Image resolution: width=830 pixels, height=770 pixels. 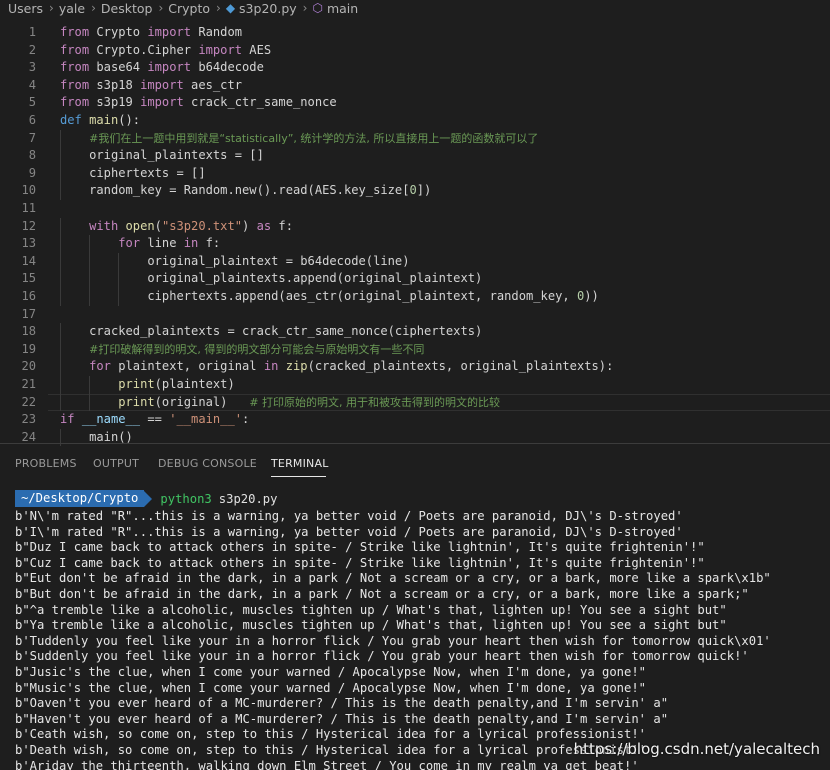 What do you see at coordinates (28, 366) in the screenshot?
I see `line-number: 20` at bounding box center [28, 366].